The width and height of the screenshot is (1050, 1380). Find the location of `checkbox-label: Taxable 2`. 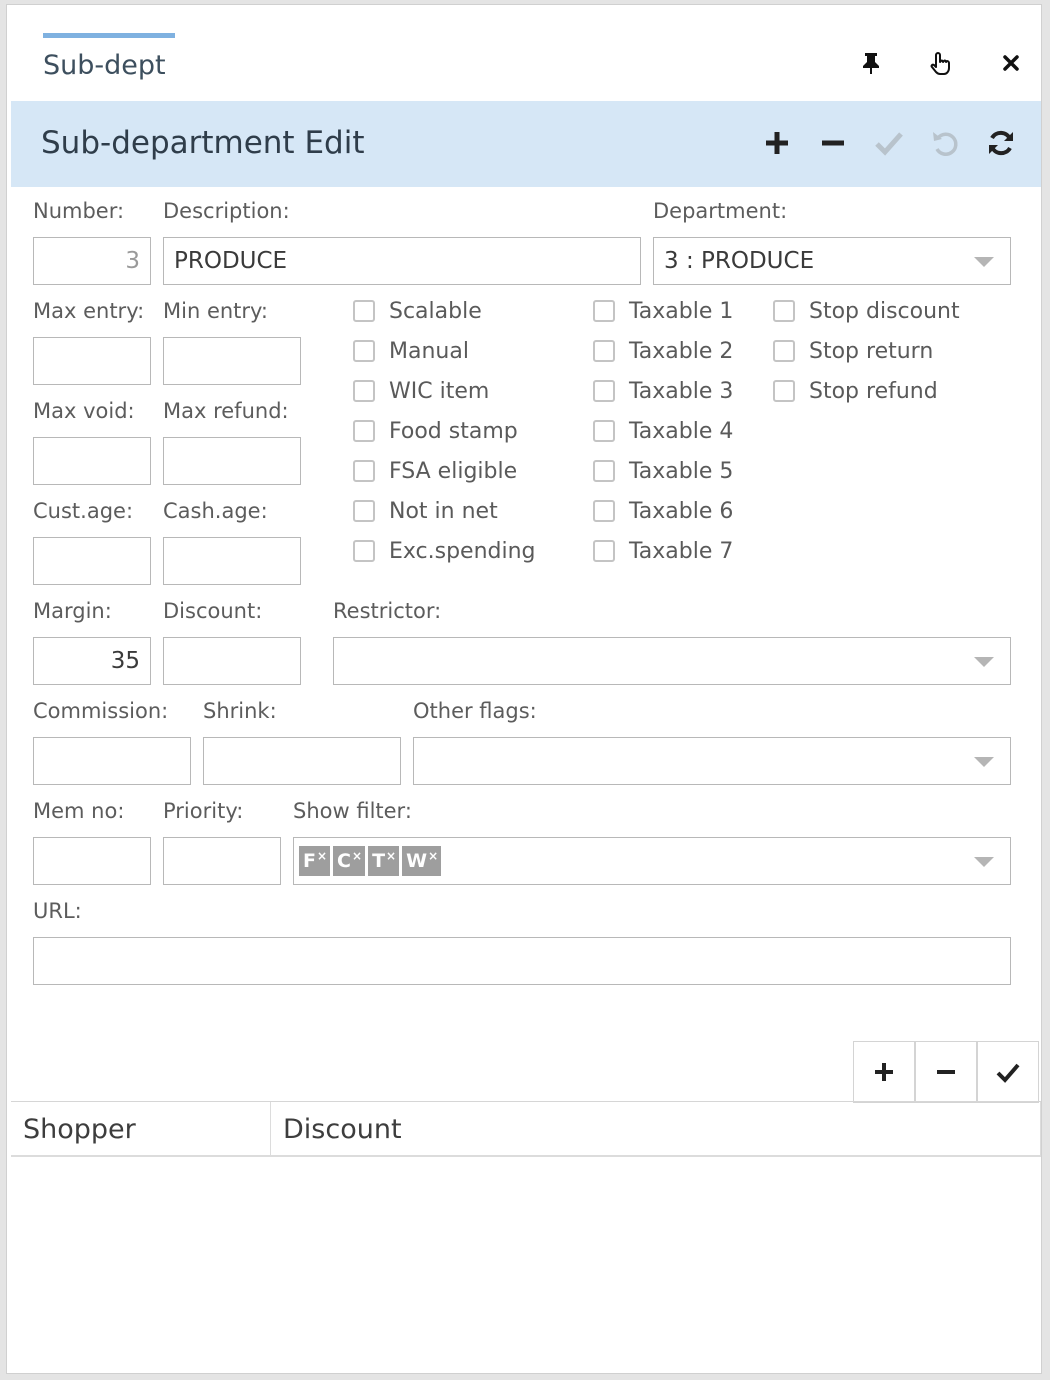

checkbox-label: Taxable 2 is located at coordinates (681, 351).